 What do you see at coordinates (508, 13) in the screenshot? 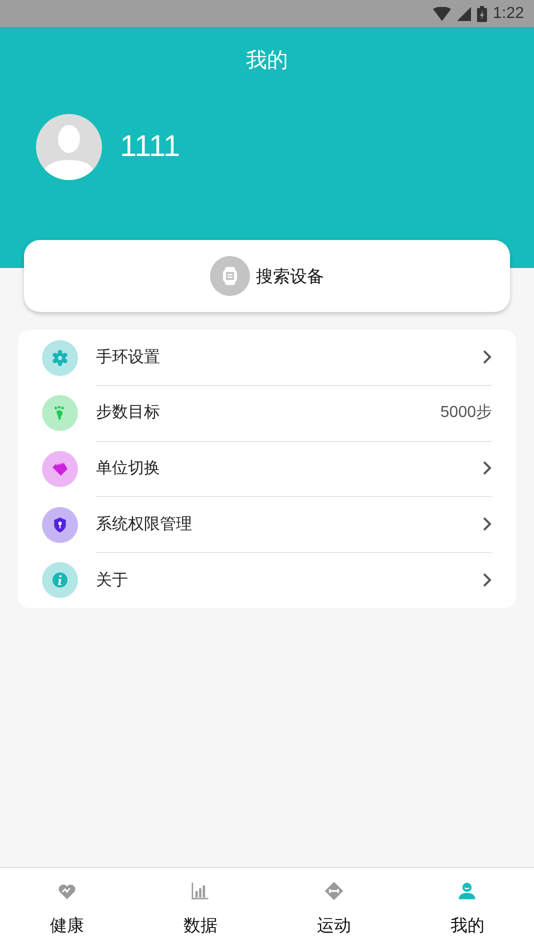
I see `status-time: 1:22` at bounding box center [508, 13].